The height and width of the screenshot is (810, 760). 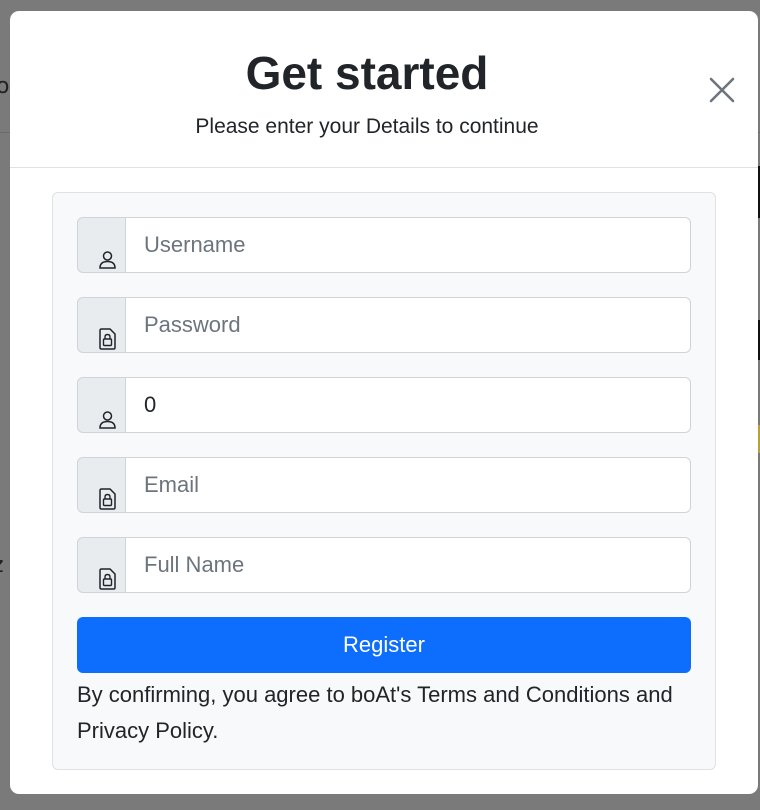 I want to click on username-field-group, so click(x=384, y=245).